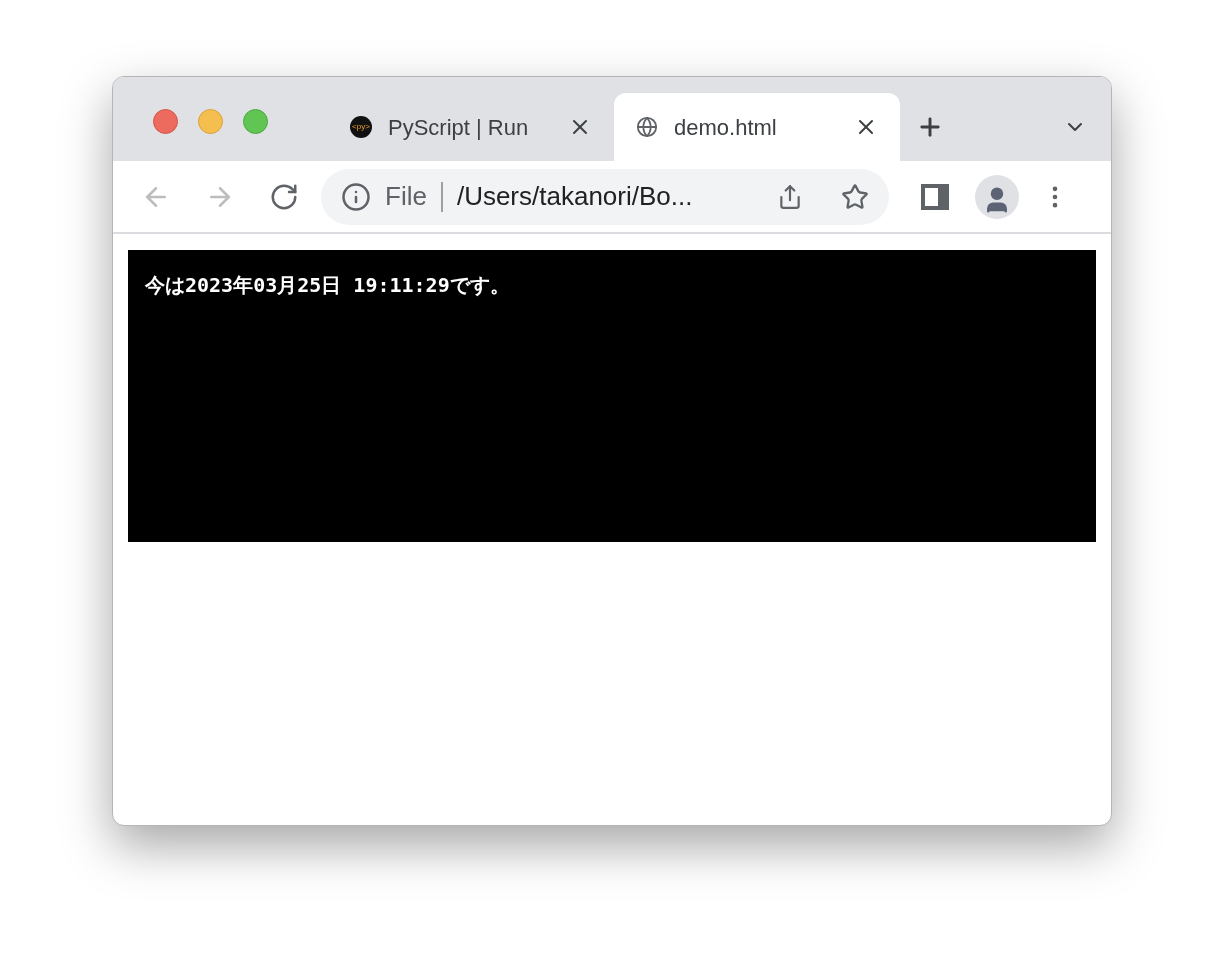 The height and width of the screenshot is (974, 1224). Describe the element at coordinates (459, 127) in the screenshot. I see `tab-title: PyScript | Run` at that location.